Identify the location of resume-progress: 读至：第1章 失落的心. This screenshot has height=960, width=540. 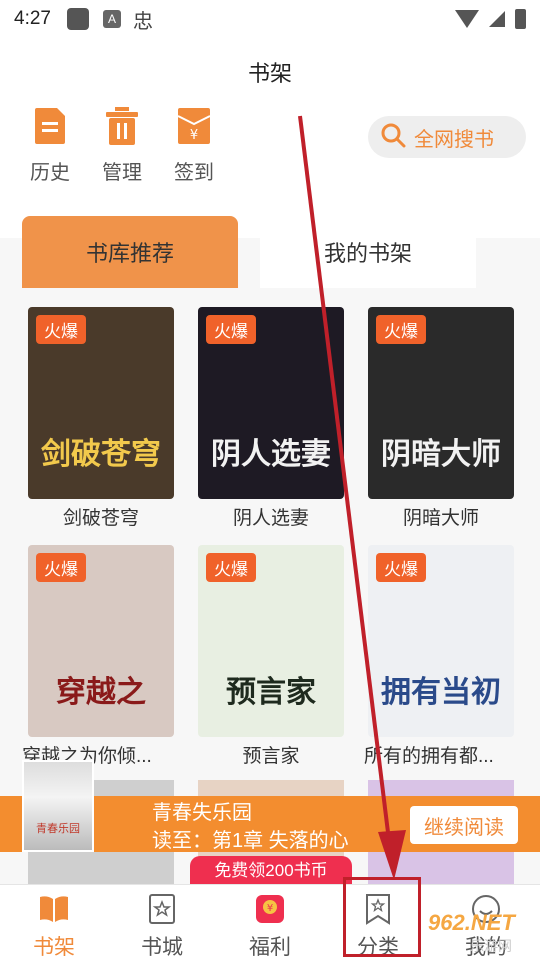
(250, 841).